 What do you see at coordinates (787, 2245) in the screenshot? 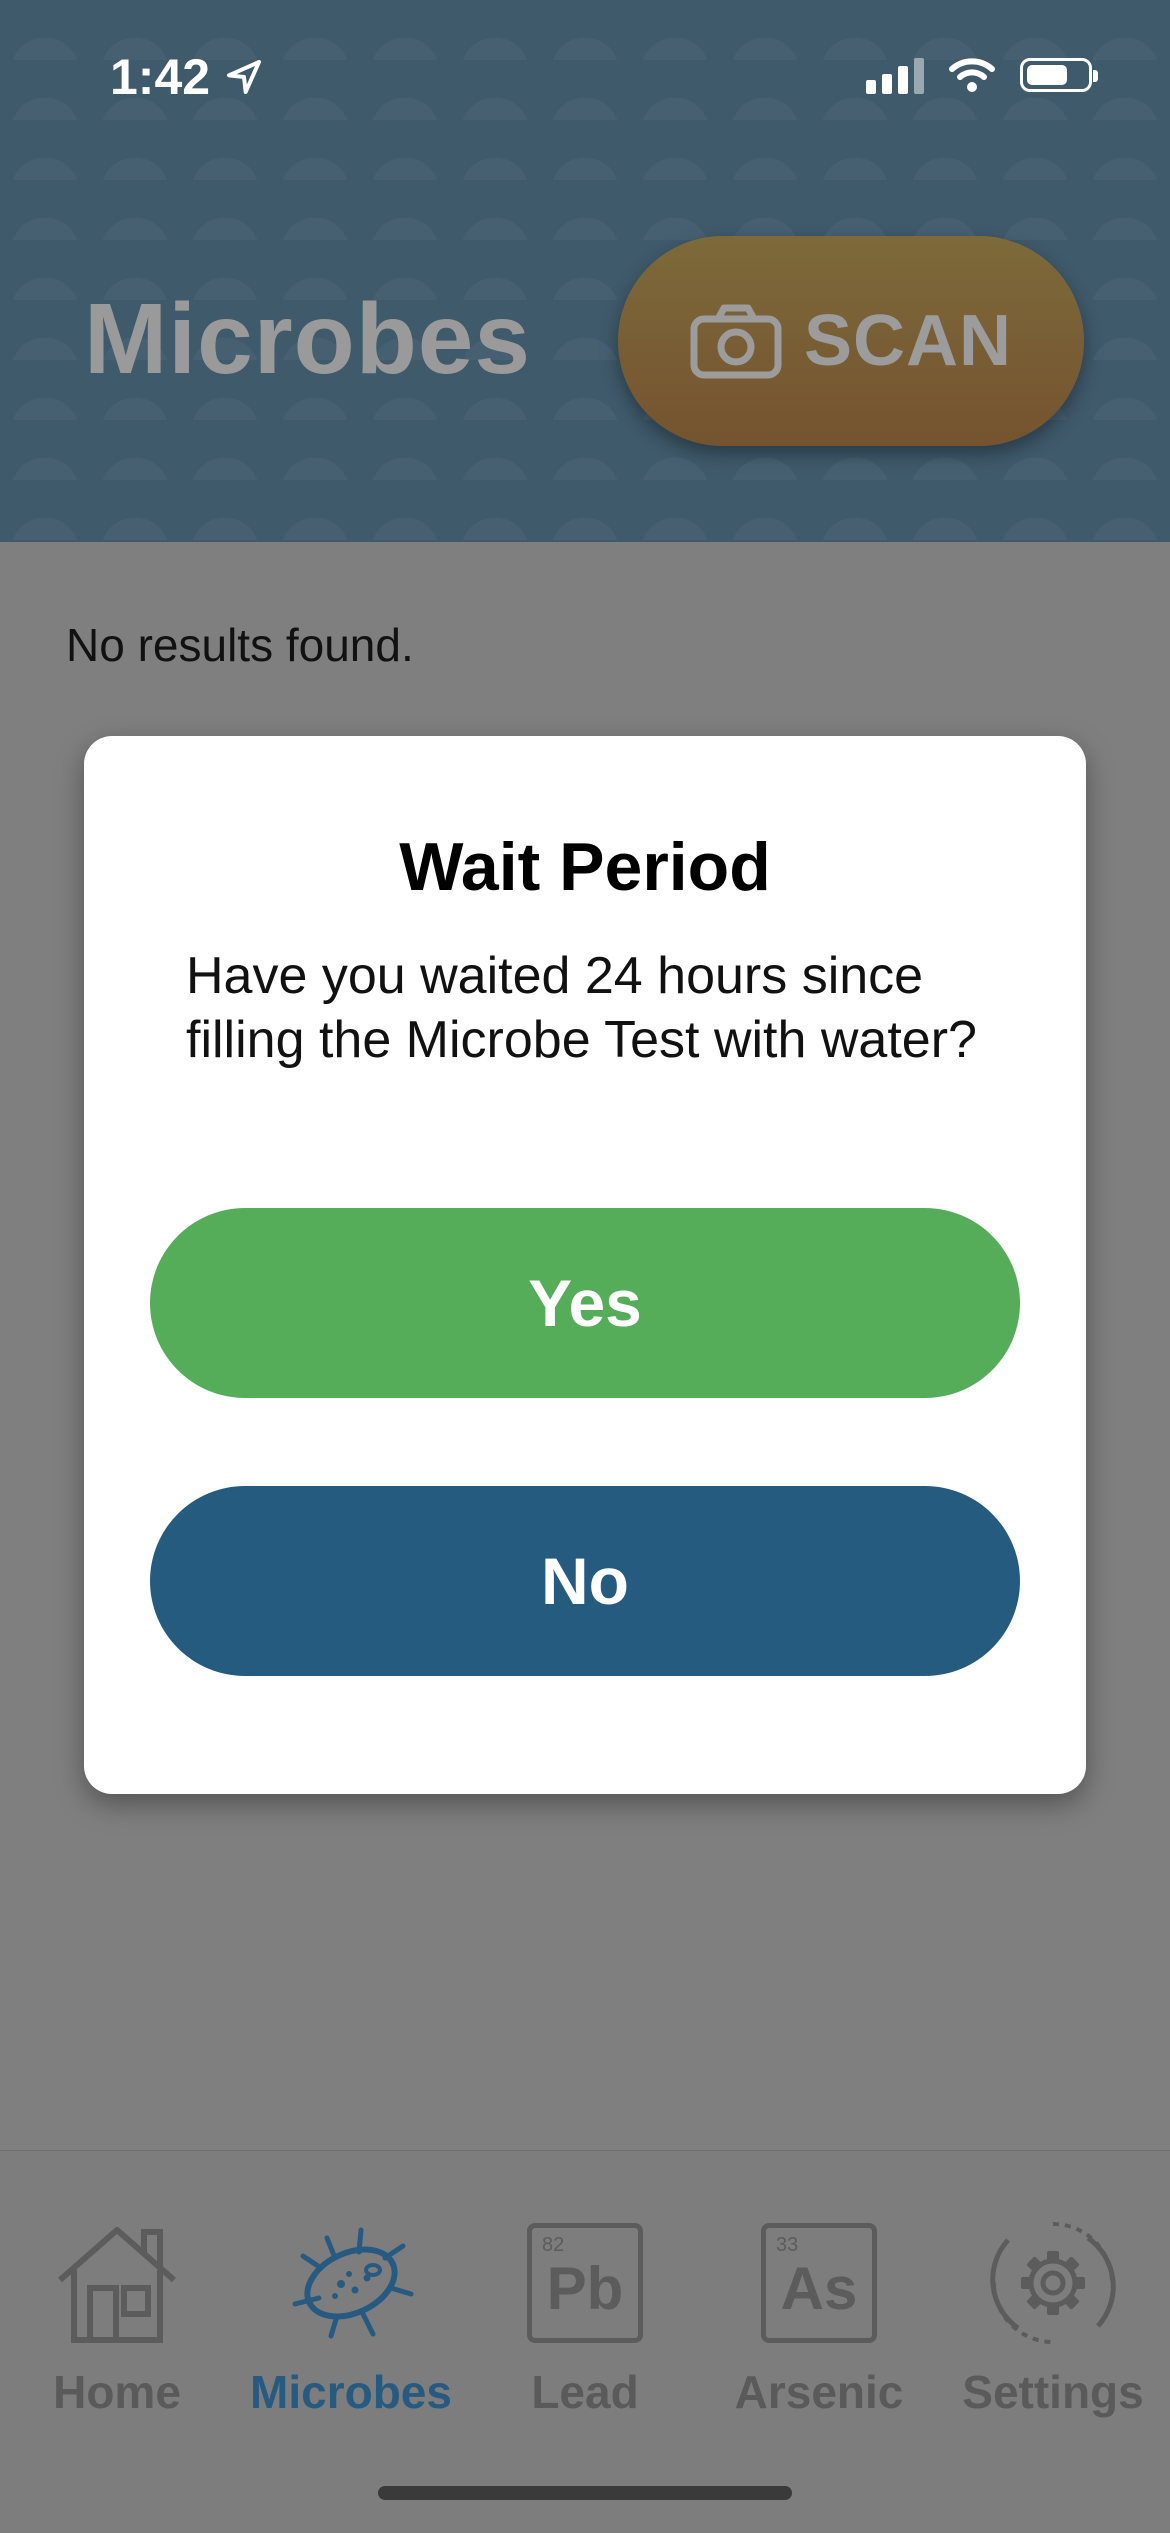
I see `arsenic-atomic-number: 33` at bounding box center [787, 2245].